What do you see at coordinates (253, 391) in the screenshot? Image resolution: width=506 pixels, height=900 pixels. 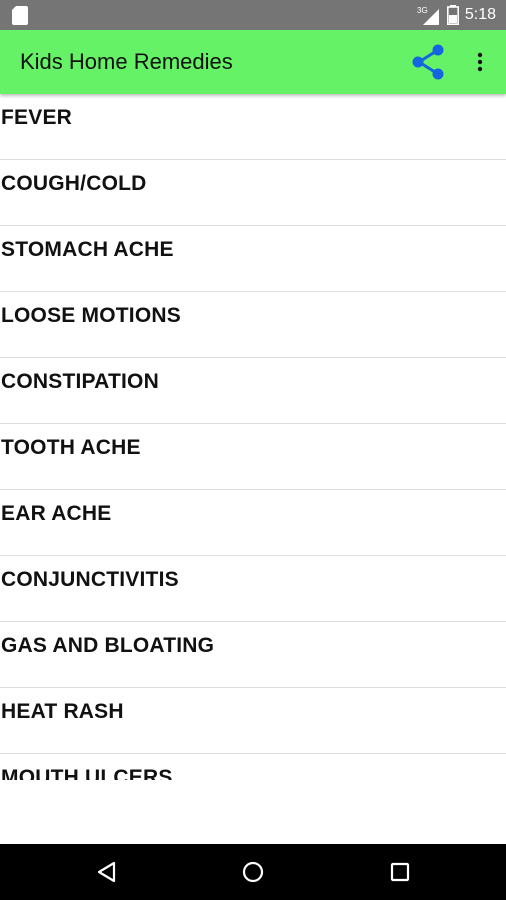 I see `list-item-constipation: CONSTIPATION` at bounding box center [253, 391].